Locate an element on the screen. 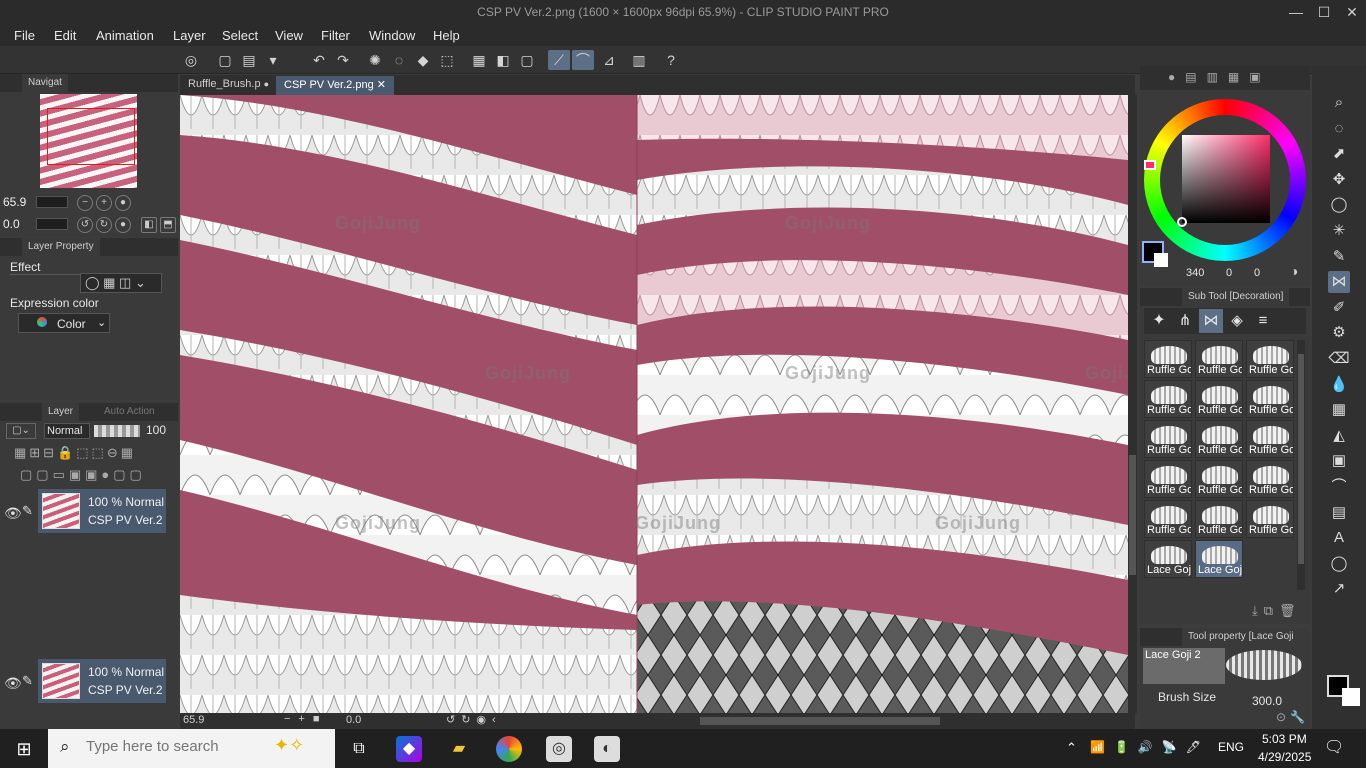 The image size is (1366, 768). tray-expand-icon: ⌃ is located at coordinates (1071, 748).